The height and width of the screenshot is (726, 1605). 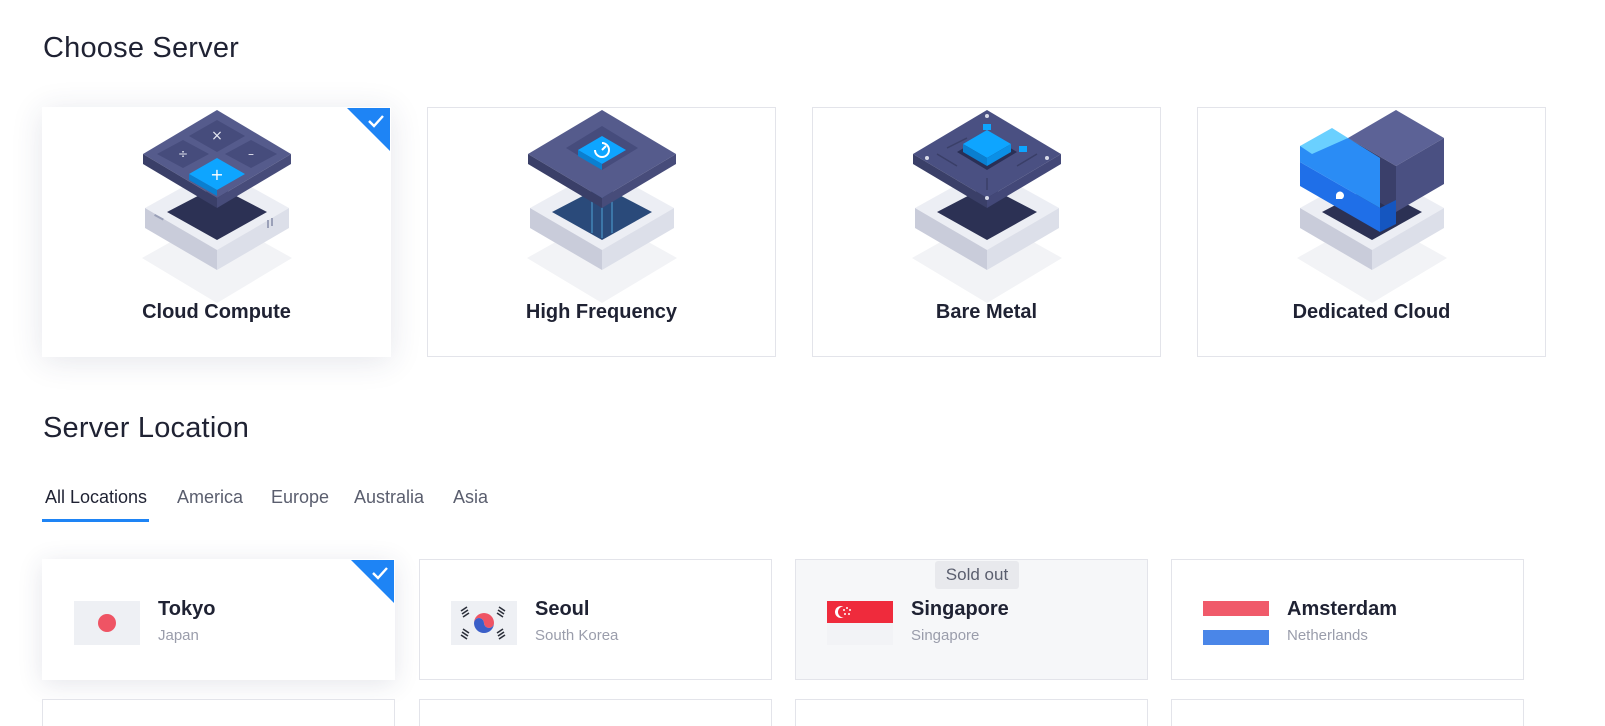 I want to click on block-server-icon, so click(x=1371, y=206).